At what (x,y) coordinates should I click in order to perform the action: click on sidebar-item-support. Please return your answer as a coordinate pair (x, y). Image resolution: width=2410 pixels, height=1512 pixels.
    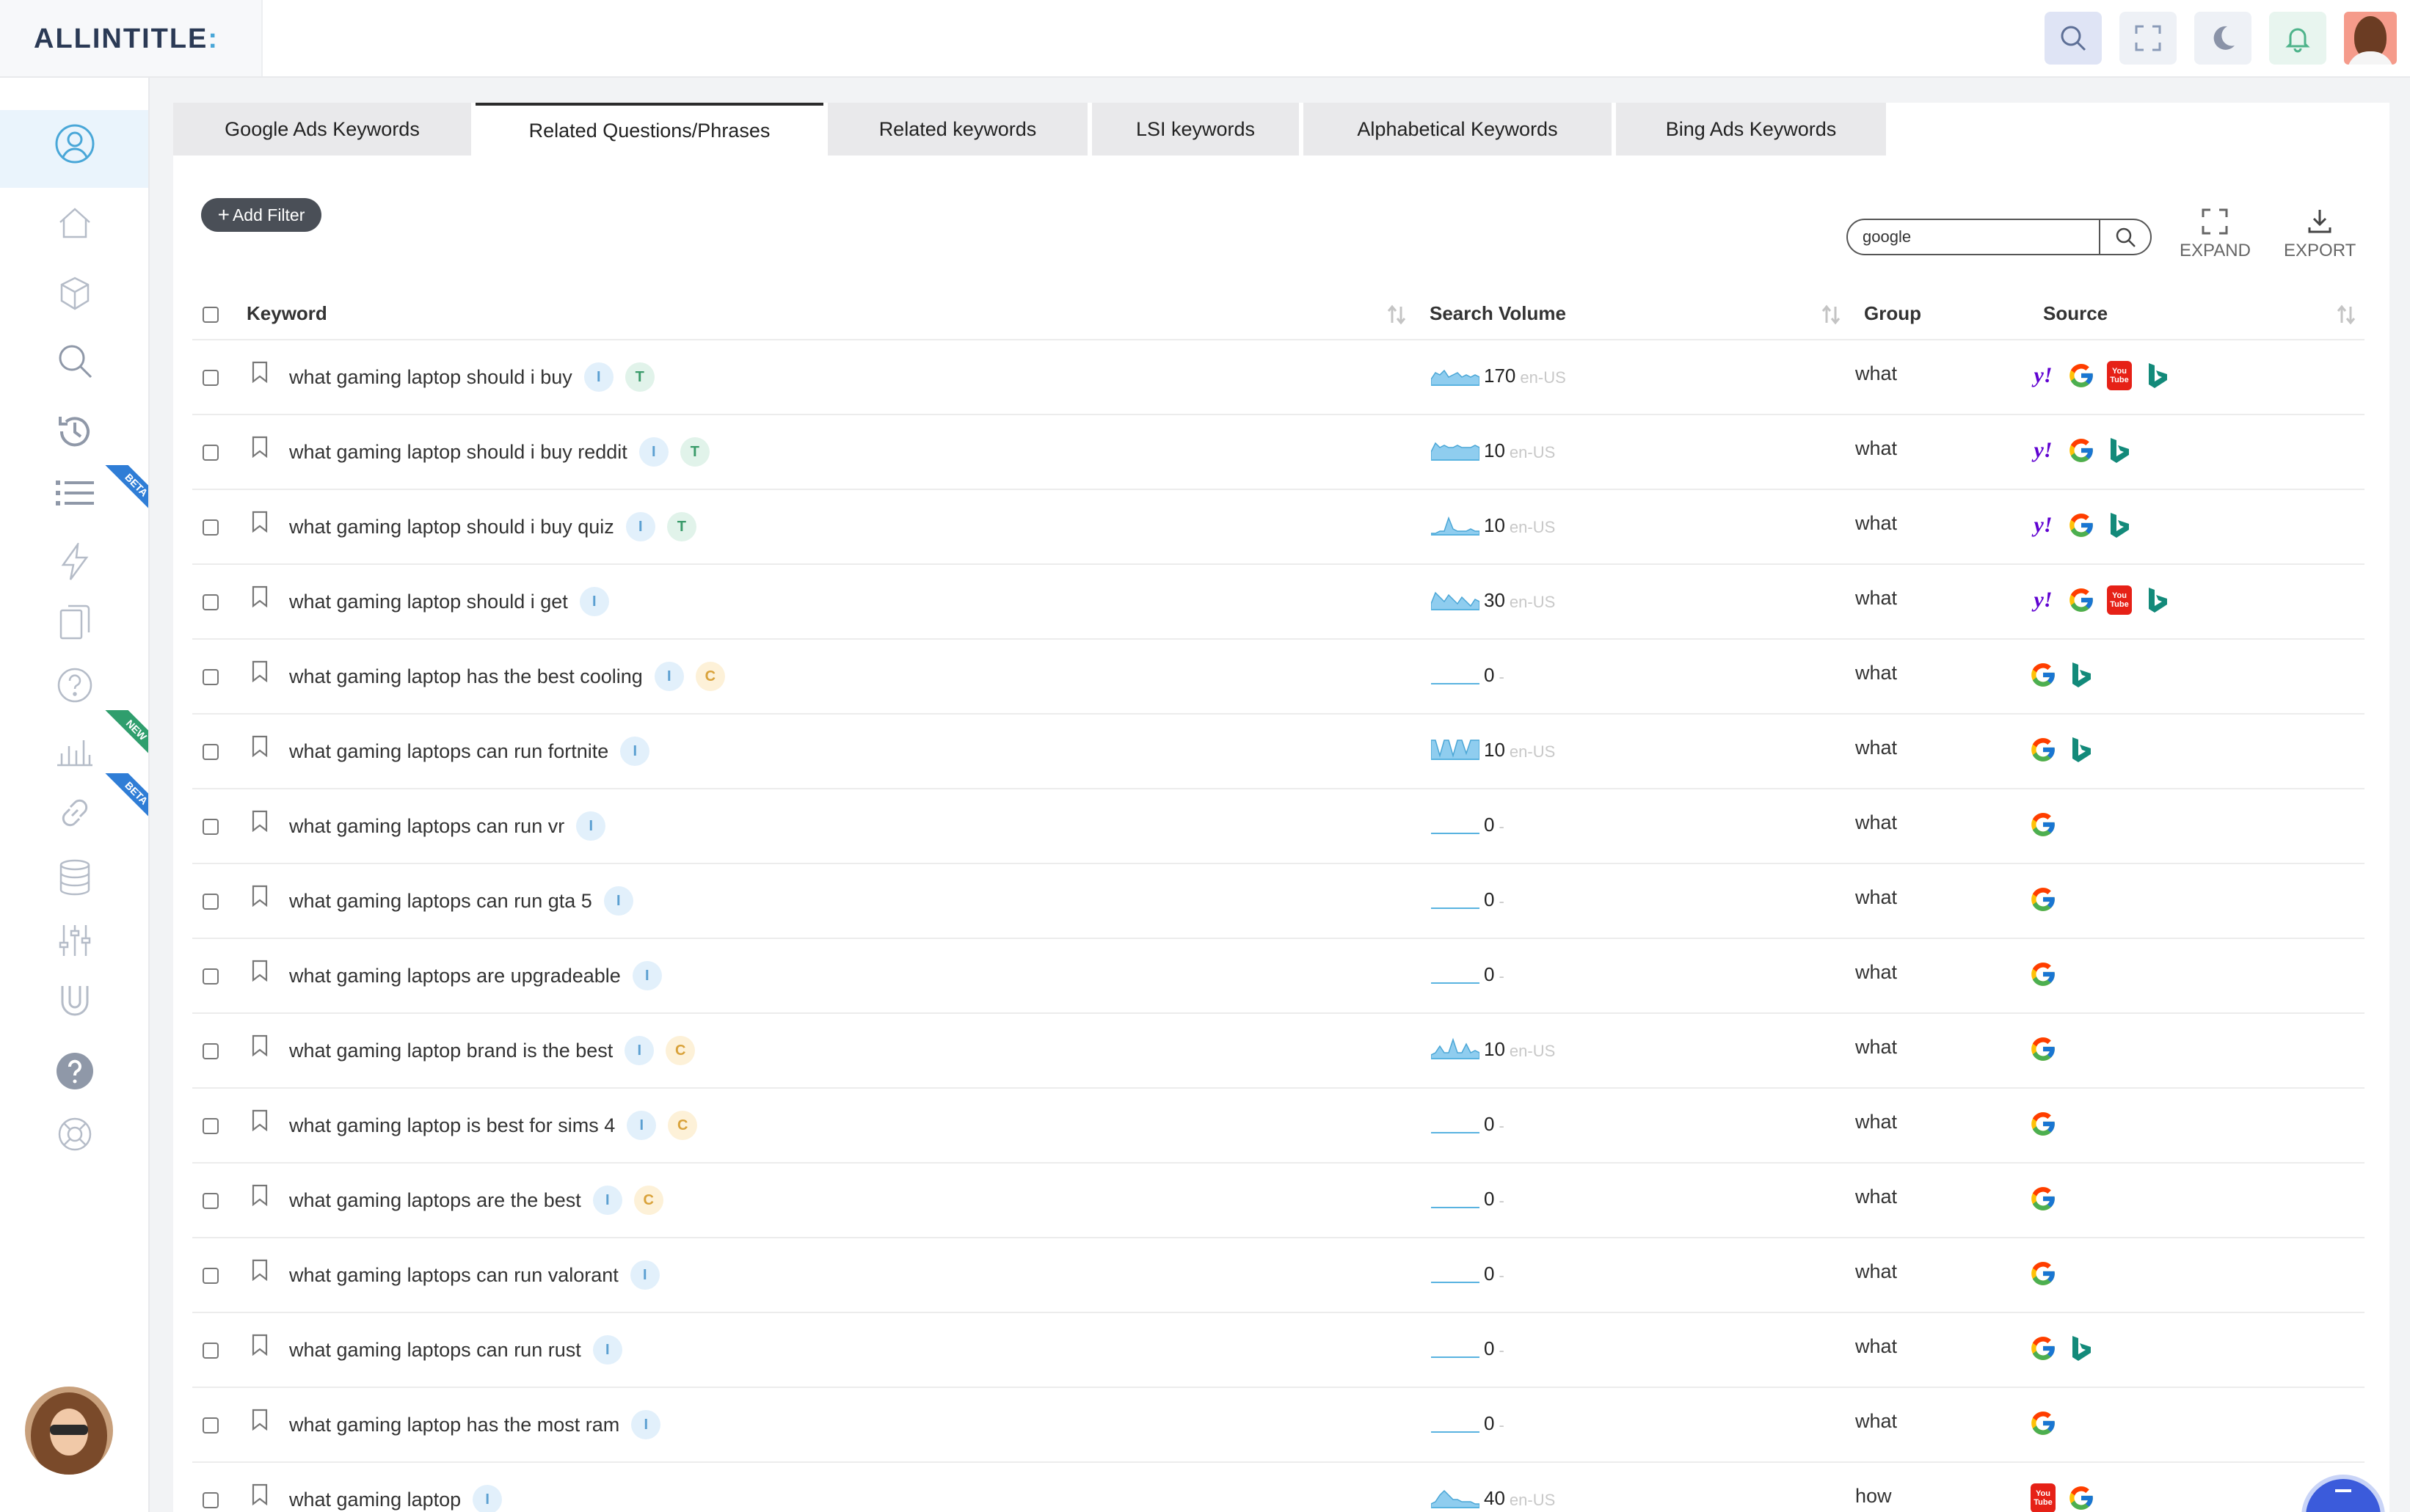
    Looking at the image, I should click on (74, 1135).